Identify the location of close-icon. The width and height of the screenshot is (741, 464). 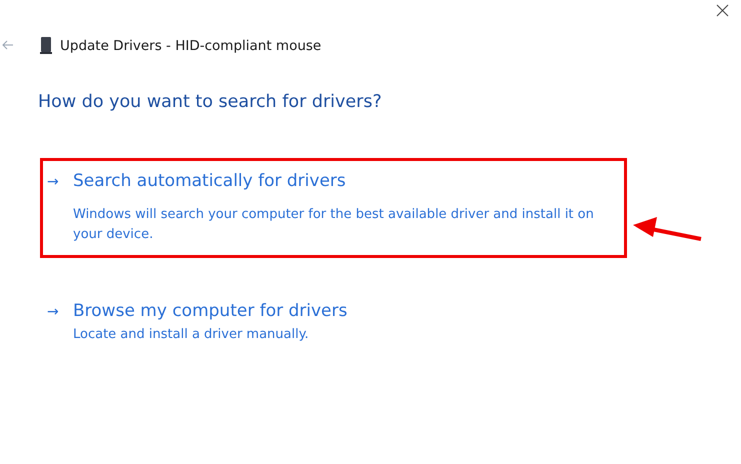
(722, 10).